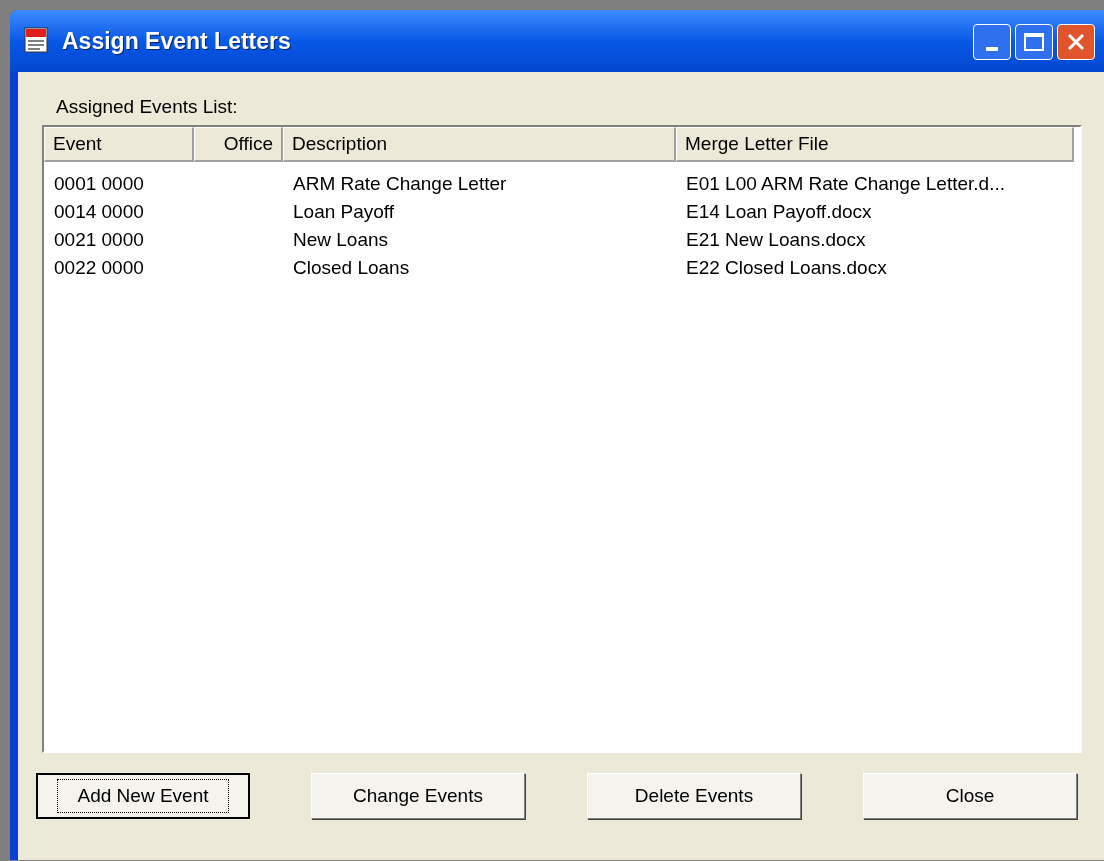  I want to click on close-button, so click(1076, 42).